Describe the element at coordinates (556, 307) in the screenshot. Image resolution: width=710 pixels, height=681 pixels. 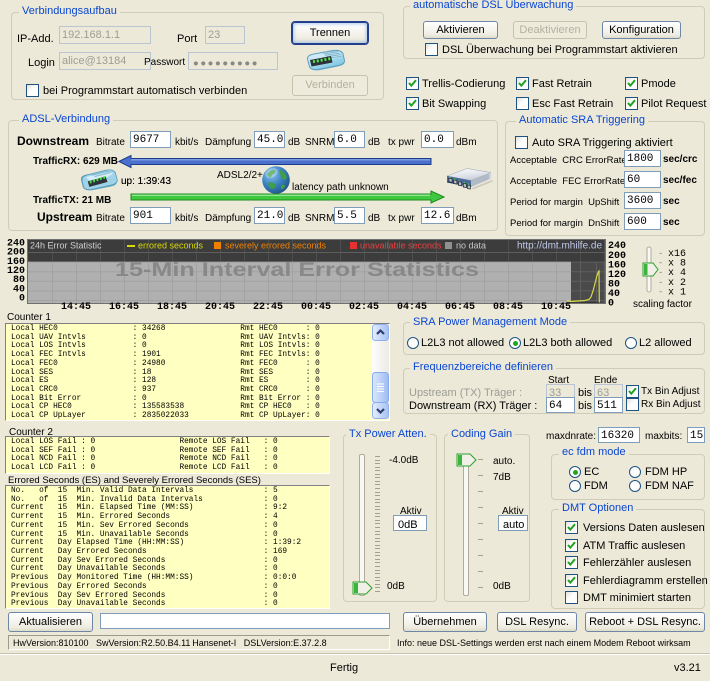
I see `svg-text: 10:45` at that location.